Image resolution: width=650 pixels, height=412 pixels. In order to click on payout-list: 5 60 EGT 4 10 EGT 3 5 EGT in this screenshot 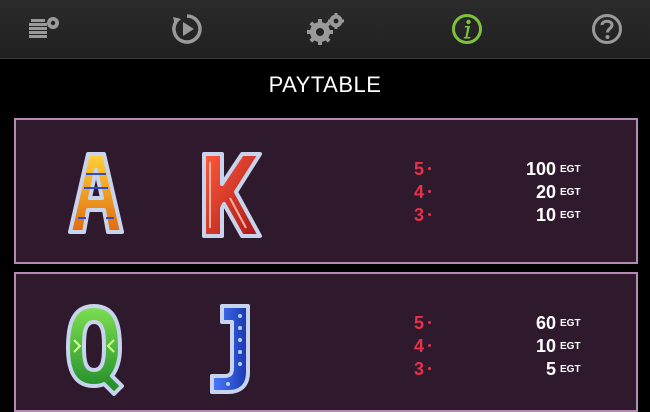, I will do `click(508, 346)`.